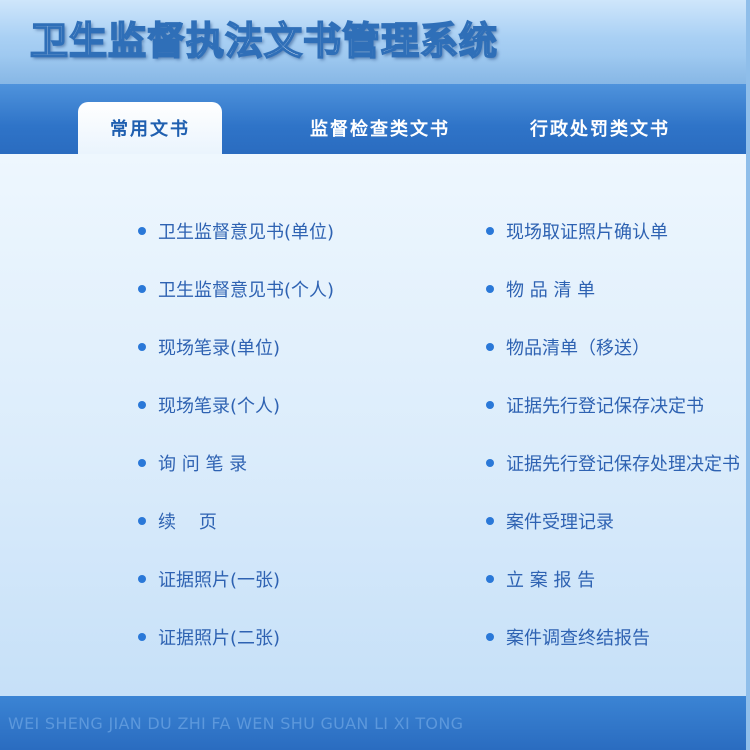  What do you see at coordinates (236, 521) in the screenshot?
I see `doc-link: 续 页` at bounding box center [236, 521].